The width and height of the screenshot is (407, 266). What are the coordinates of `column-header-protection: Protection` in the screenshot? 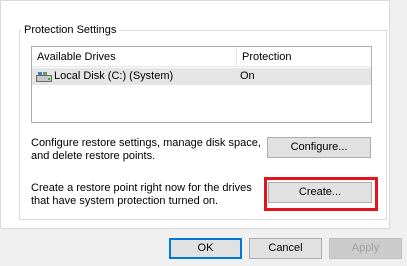 It's located at (304, 57).